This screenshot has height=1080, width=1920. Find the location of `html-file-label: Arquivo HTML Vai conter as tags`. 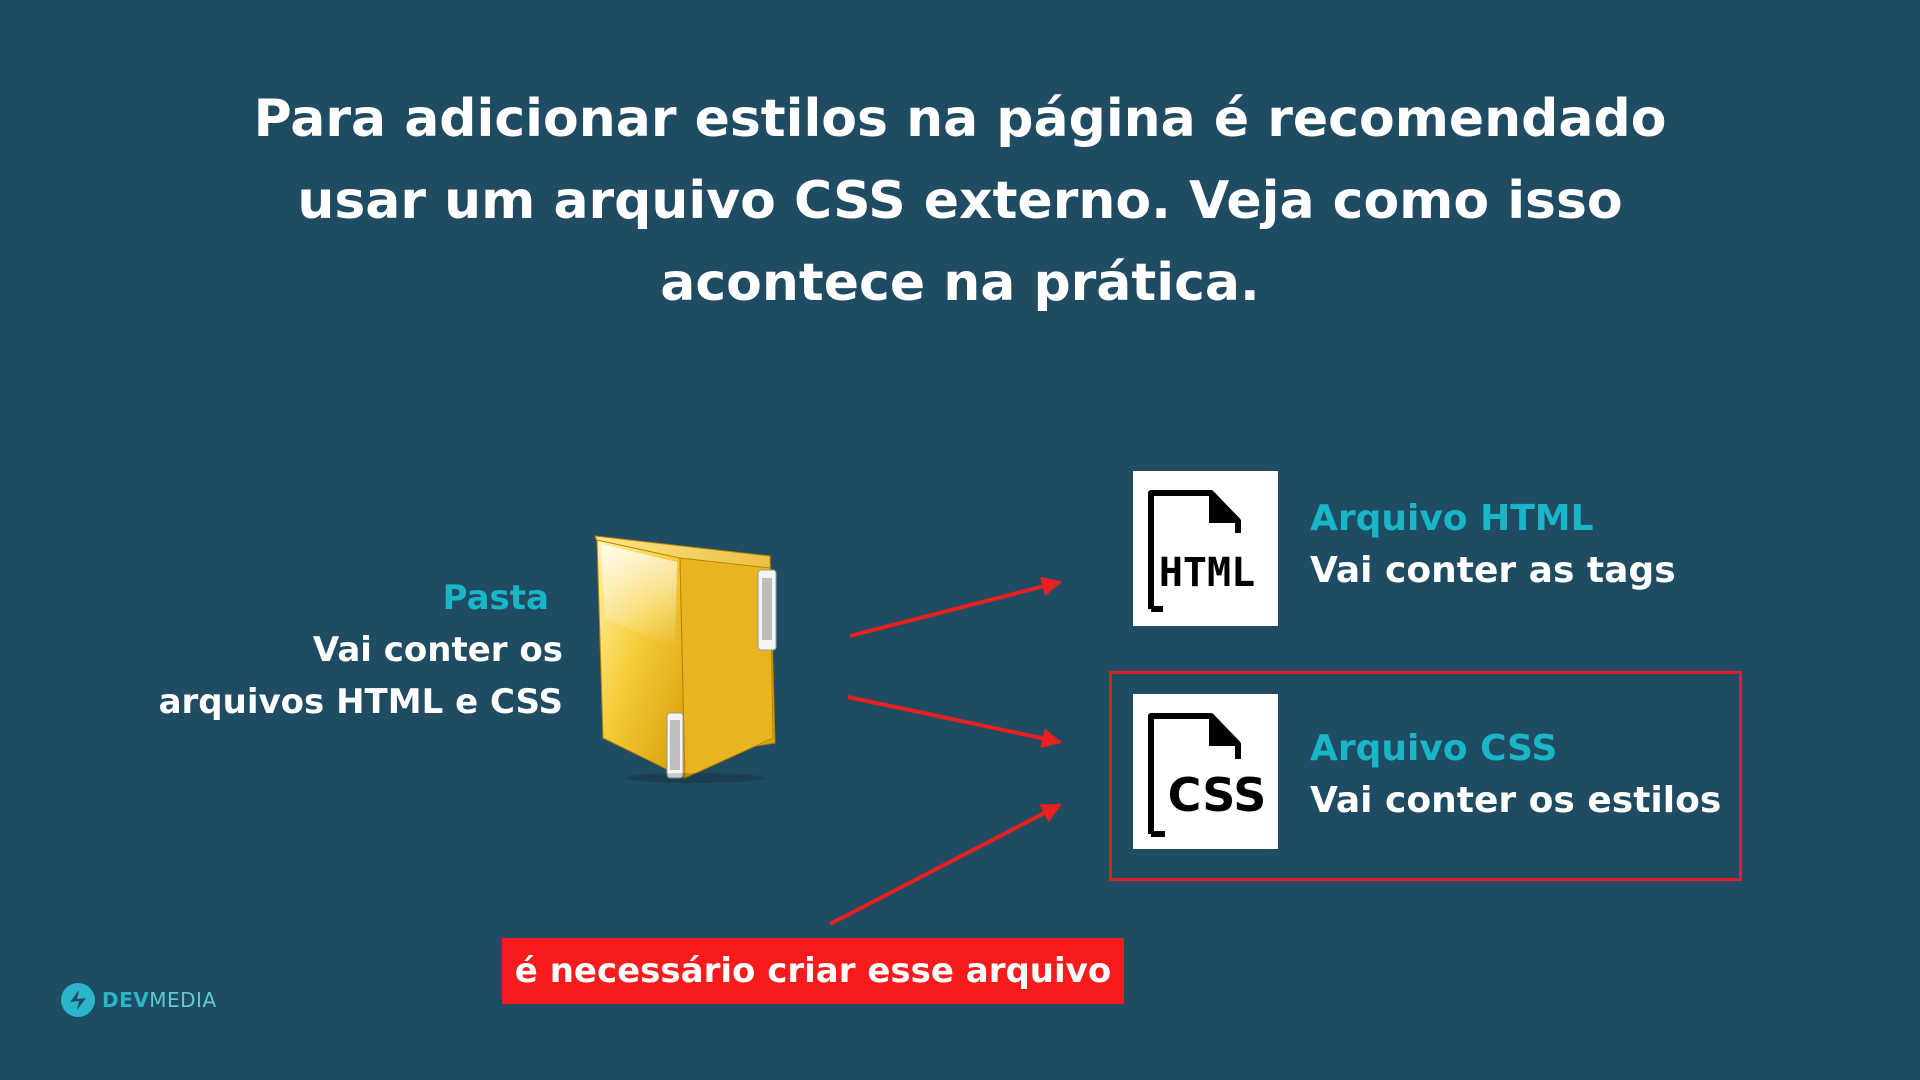

html-file-label: Arquivo HTML Vai conter as tags is located at coordinates (1493, 545).